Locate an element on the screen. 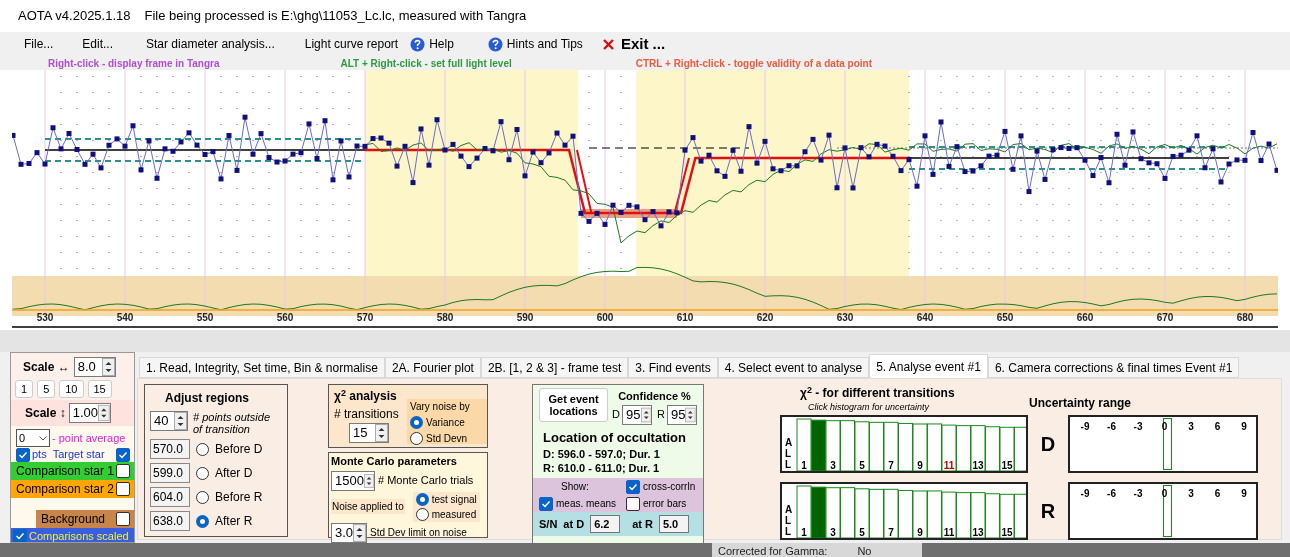  uncertainty-bar is located at coordinates (1167, 444).